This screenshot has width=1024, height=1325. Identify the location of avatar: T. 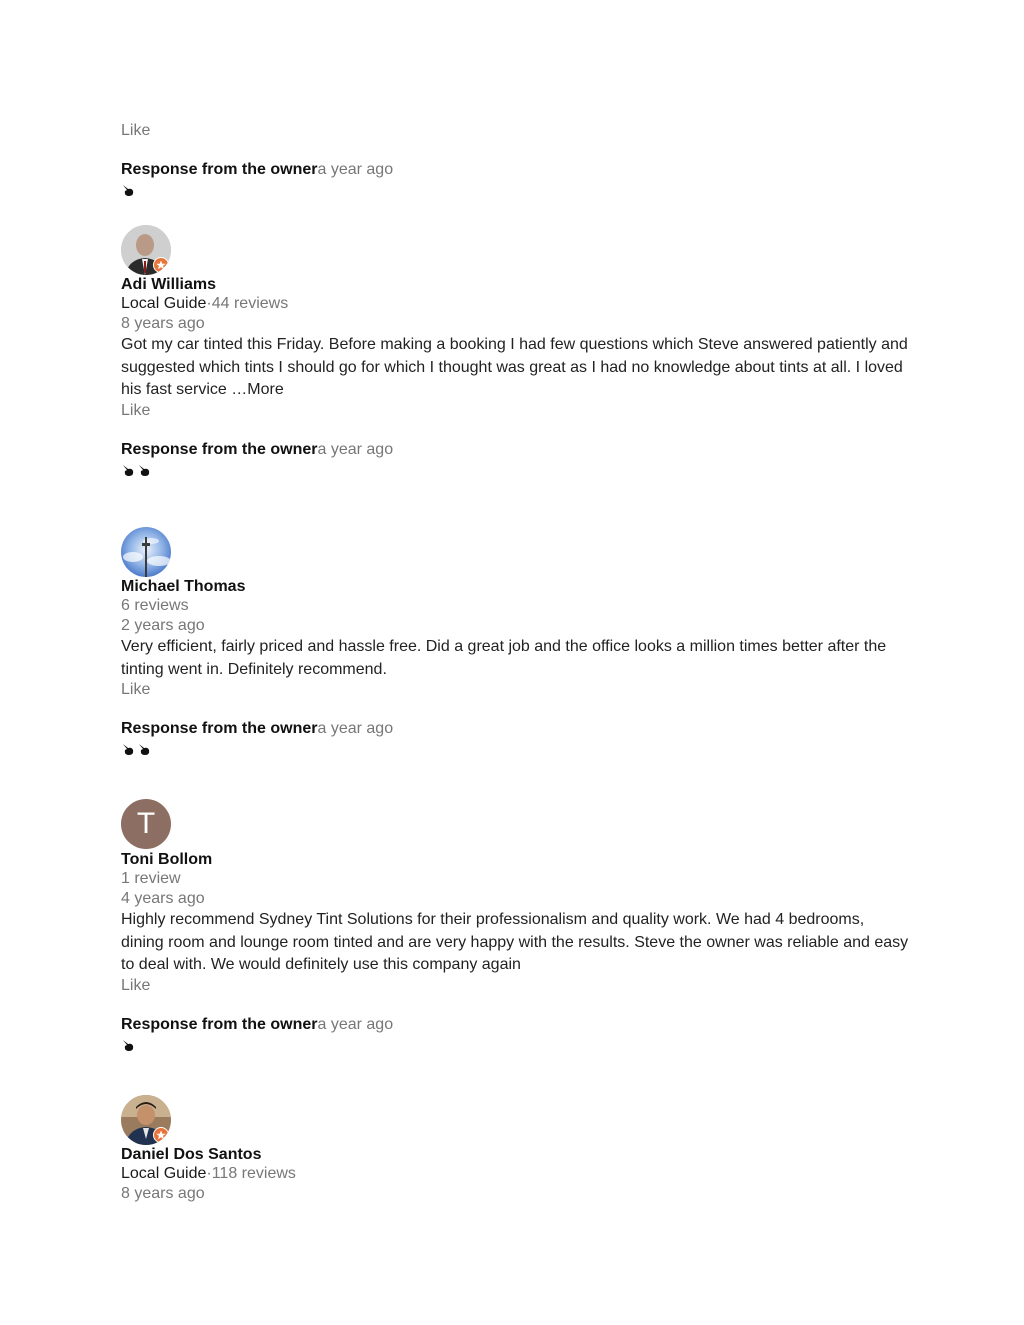
(146, 824).